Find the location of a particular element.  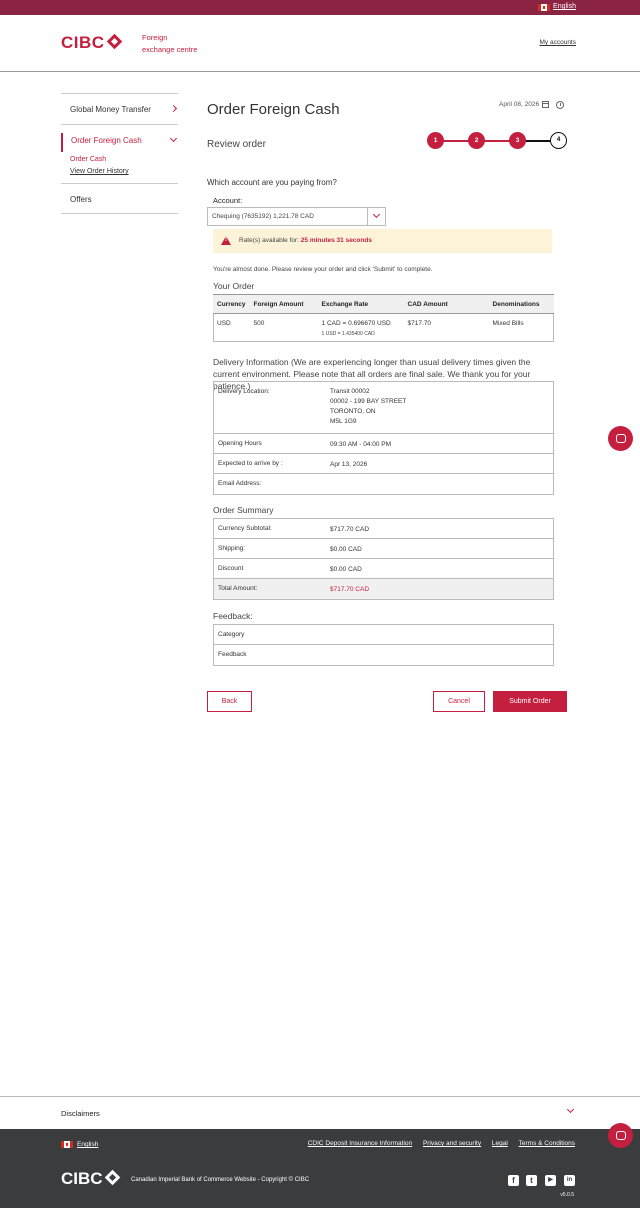

col-exchange-rate: Exchange Rate is located at coordinates (360, 304).